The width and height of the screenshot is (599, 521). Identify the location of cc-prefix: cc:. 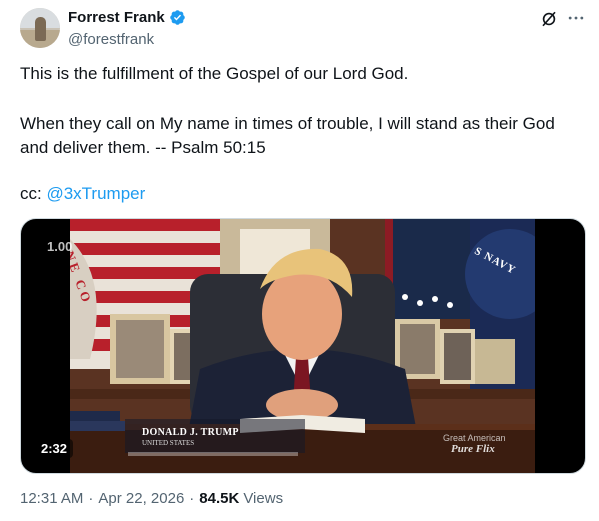
(33, 193).